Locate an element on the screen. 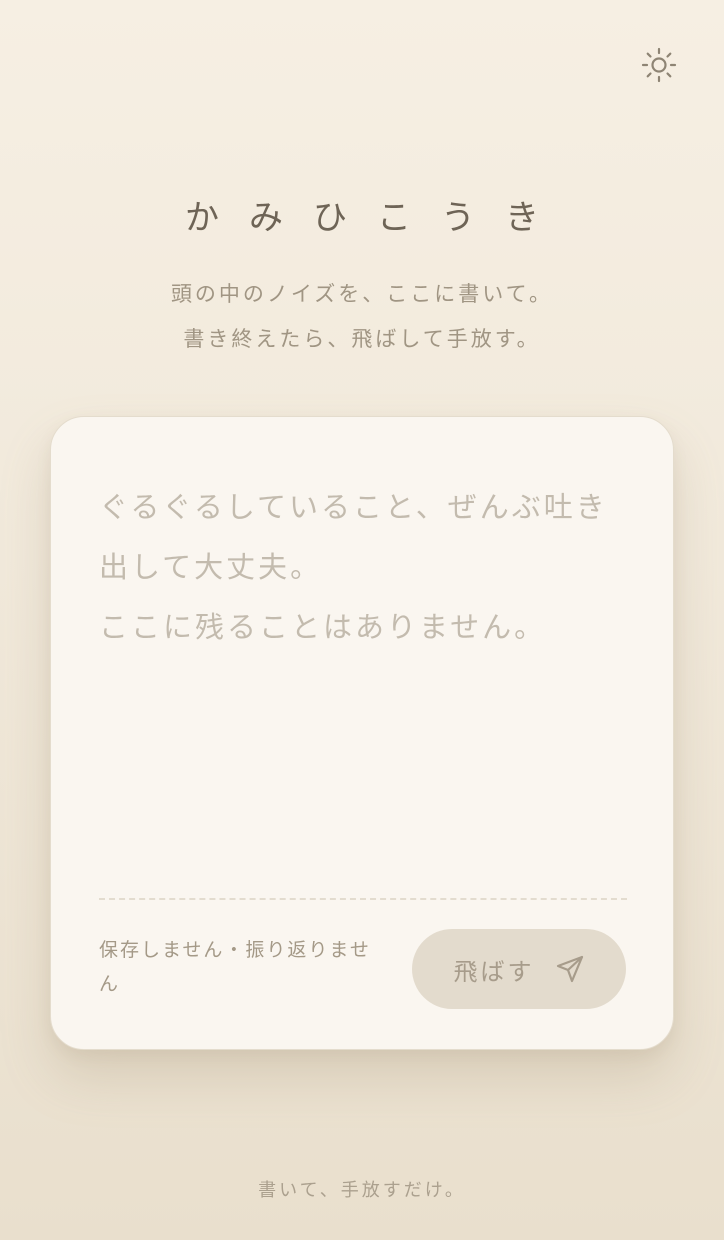 Image resolution: width=724 pixels, height=1240 pixels. app-title: かみひこうき is located at coordinates (377, 218).